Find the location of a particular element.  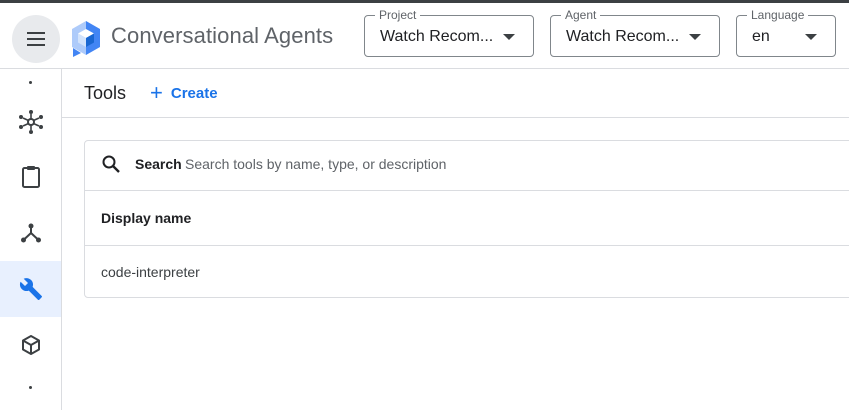

table-header-row: Display name is located at coordinates (467, 218).